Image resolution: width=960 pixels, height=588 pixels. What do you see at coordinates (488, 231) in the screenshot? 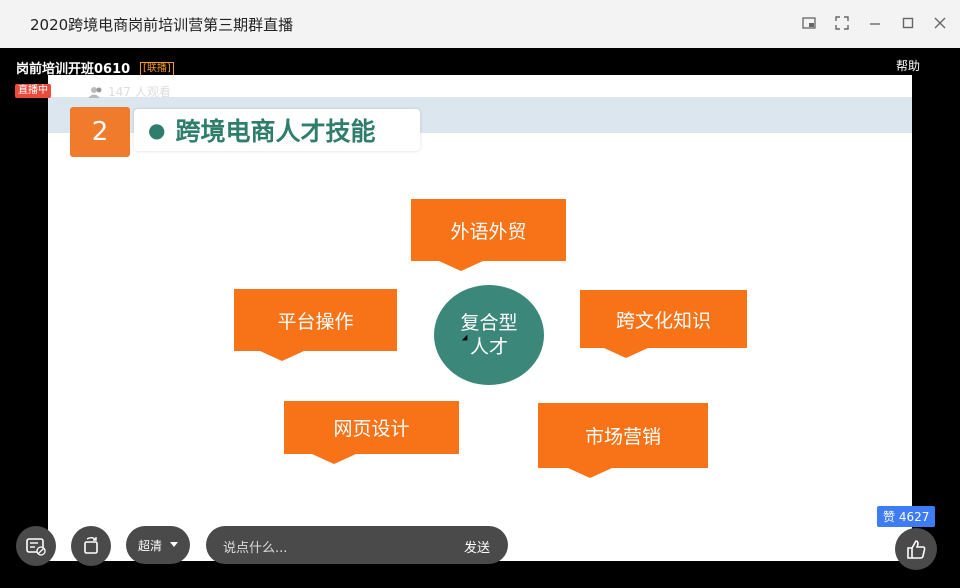
I see `skill-label: 外语外贸` at bounding box center [488, 231].